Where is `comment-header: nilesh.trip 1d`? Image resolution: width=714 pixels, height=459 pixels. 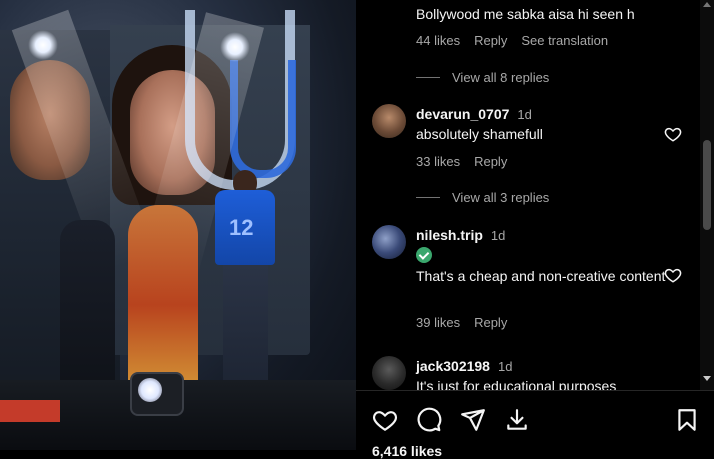
comment-header: nilesh.trip 1d is located at coordinates (460, 235).